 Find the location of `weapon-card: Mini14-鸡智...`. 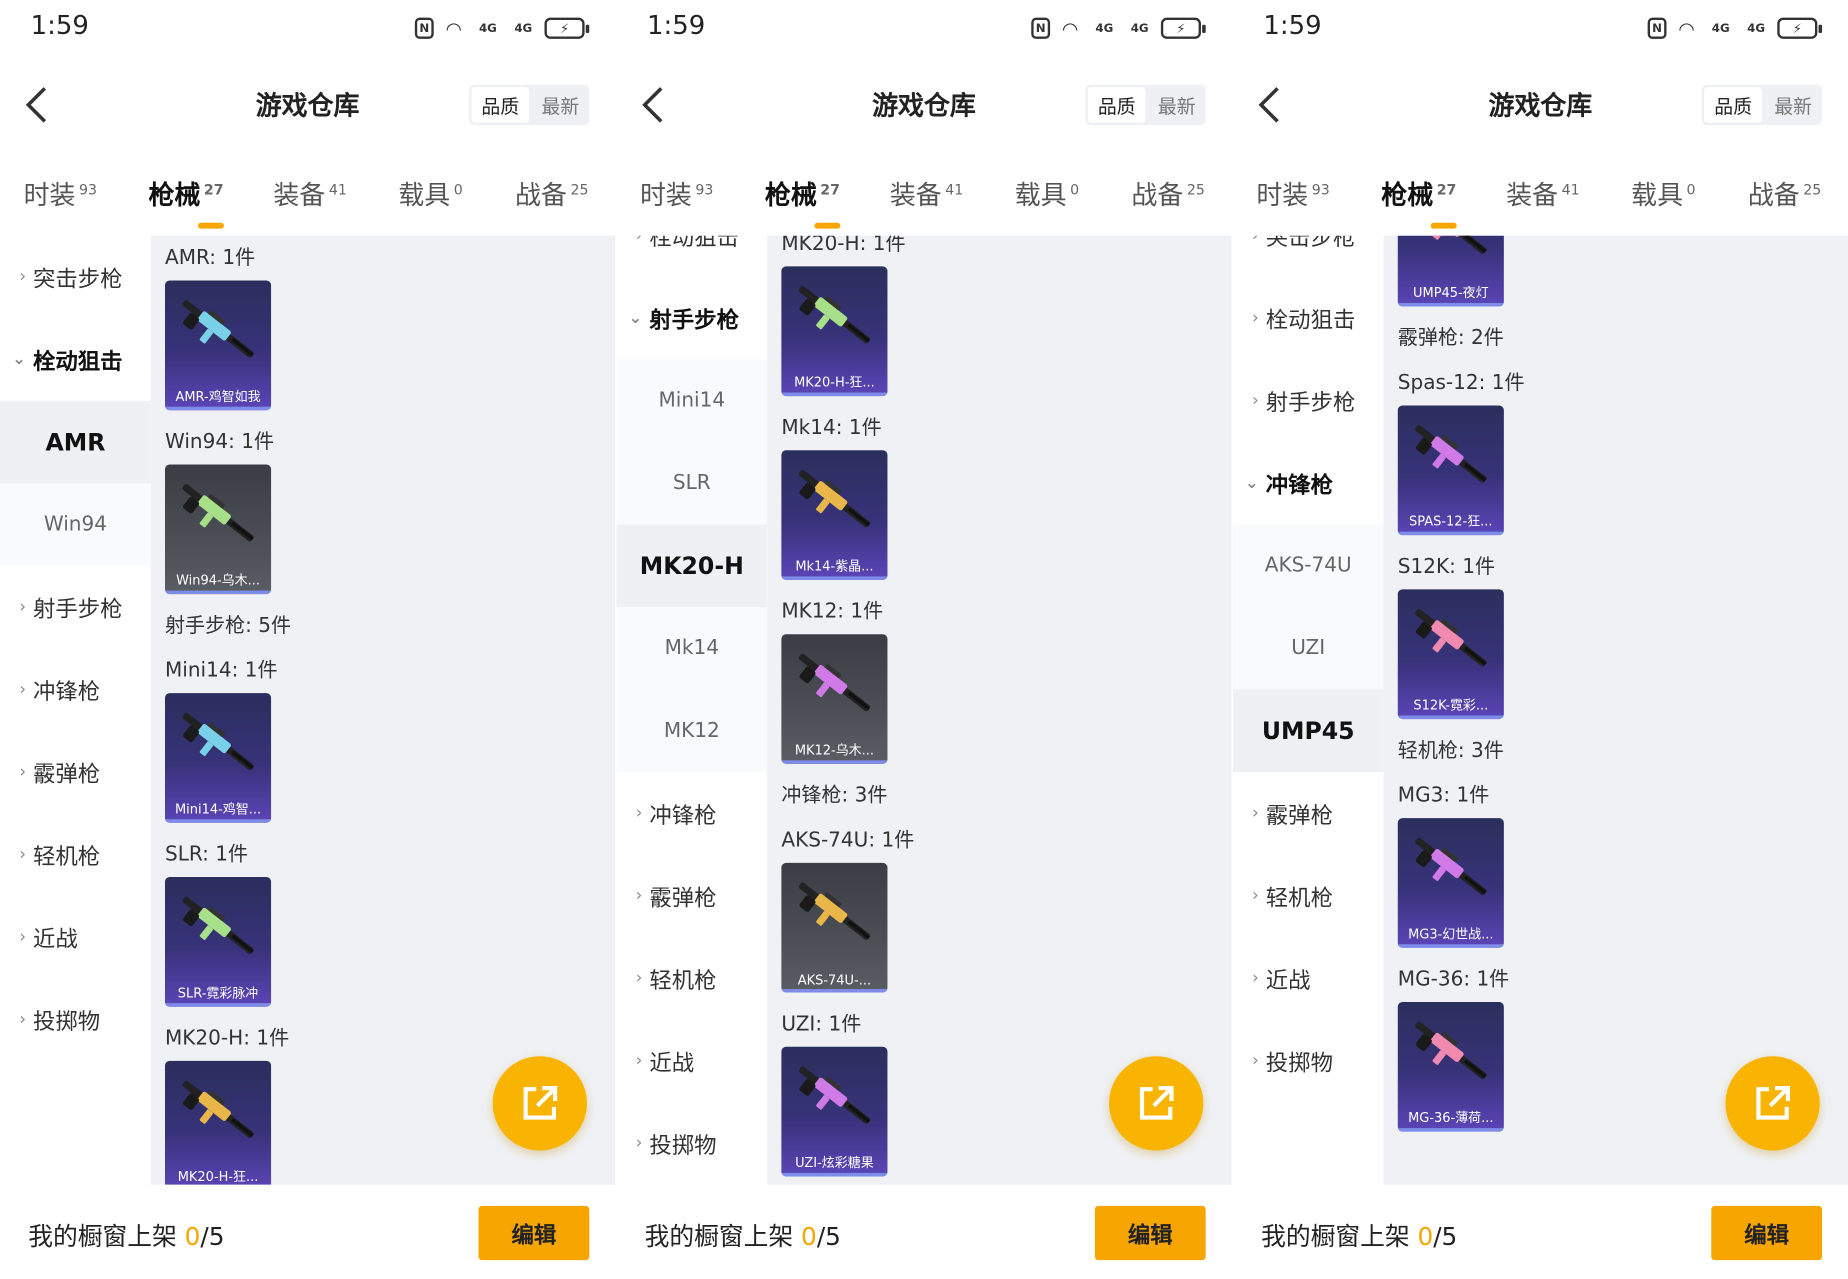

weapon-card: Mini14-鸡智... is located at coordinates (218, 758).